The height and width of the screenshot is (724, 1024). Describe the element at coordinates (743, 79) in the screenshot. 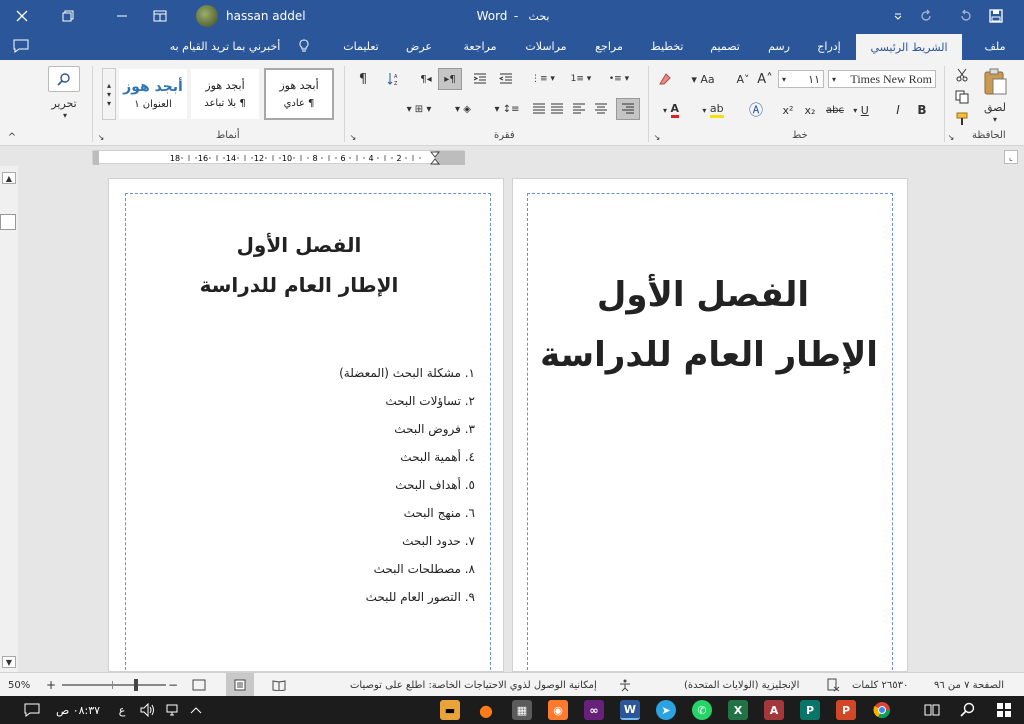

I see `shrink-font-icon: A˅` at that location.